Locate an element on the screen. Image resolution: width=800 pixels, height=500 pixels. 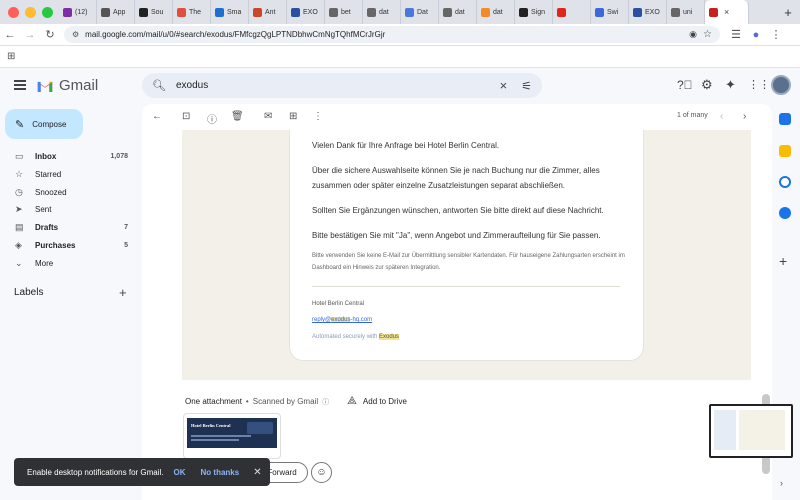
sidebar-item-count: 5 is located at coordinates (126, 245).